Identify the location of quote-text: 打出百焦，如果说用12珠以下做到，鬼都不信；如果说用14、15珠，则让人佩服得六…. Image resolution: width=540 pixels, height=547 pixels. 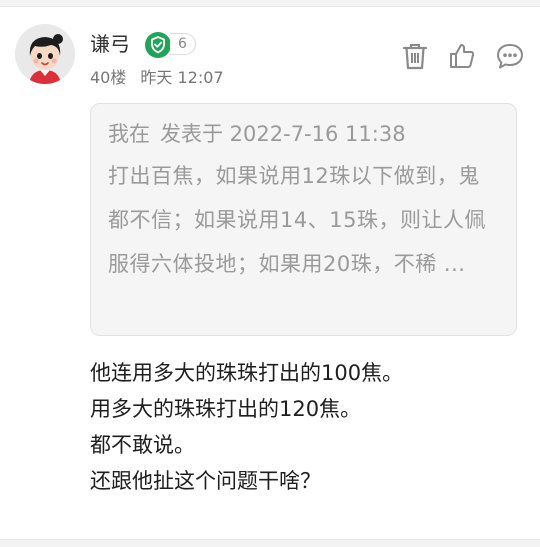
(297, 220).